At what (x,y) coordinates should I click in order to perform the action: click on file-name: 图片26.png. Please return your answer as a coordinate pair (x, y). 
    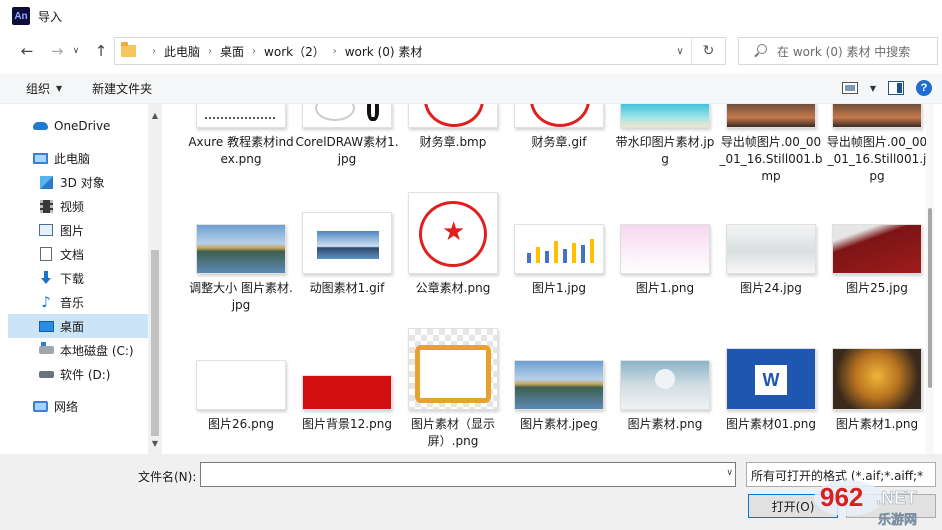
    Looking at the image, I should click on (241, 424).